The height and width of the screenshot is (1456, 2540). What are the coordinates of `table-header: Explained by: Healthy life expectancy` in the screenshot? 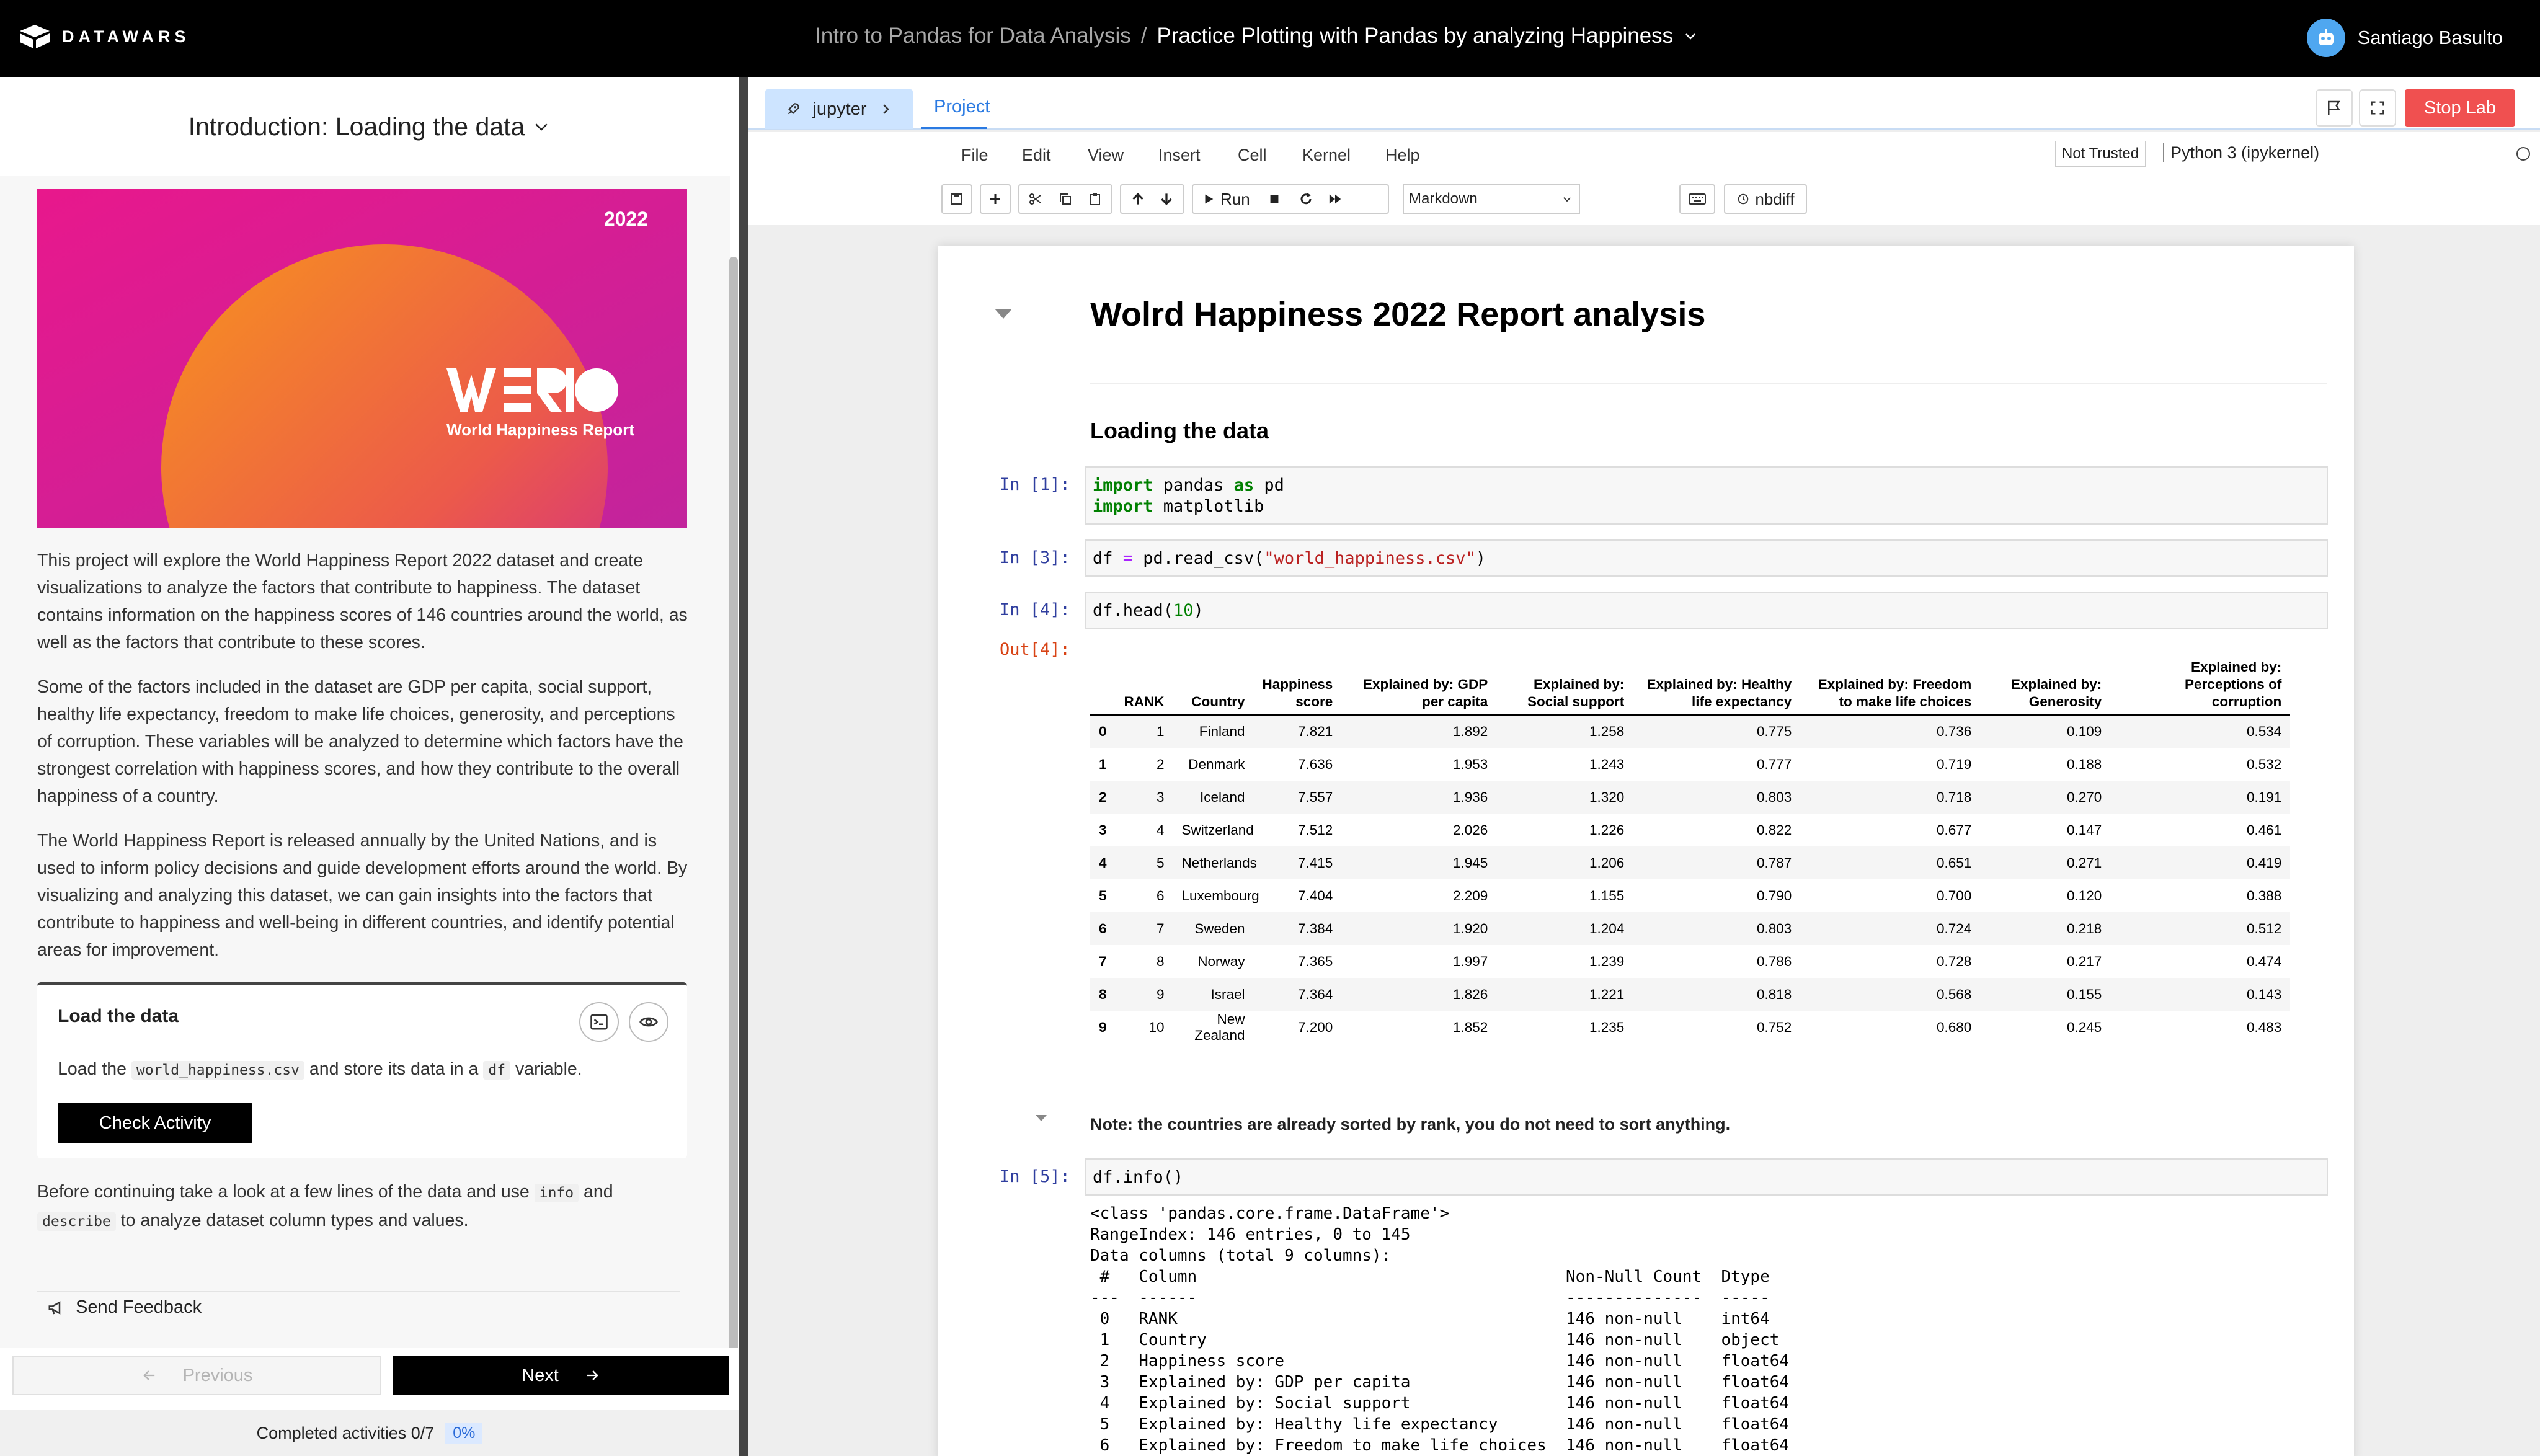 It's located at (1717, 686).